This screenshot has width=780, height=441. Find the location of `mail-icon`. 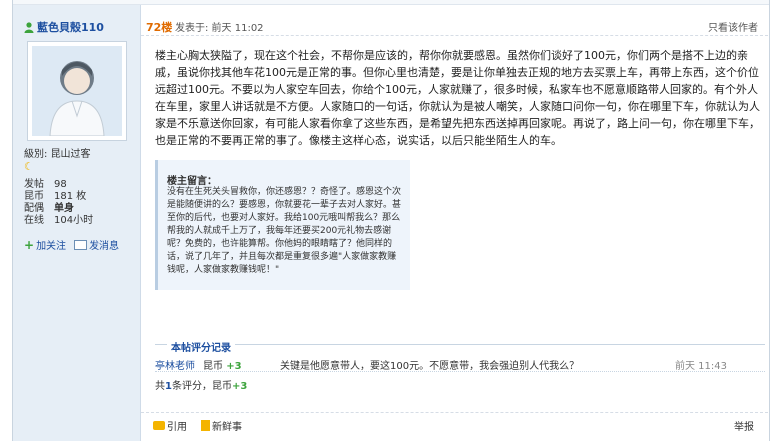

mail-icon is located at coordinates (81, 244).